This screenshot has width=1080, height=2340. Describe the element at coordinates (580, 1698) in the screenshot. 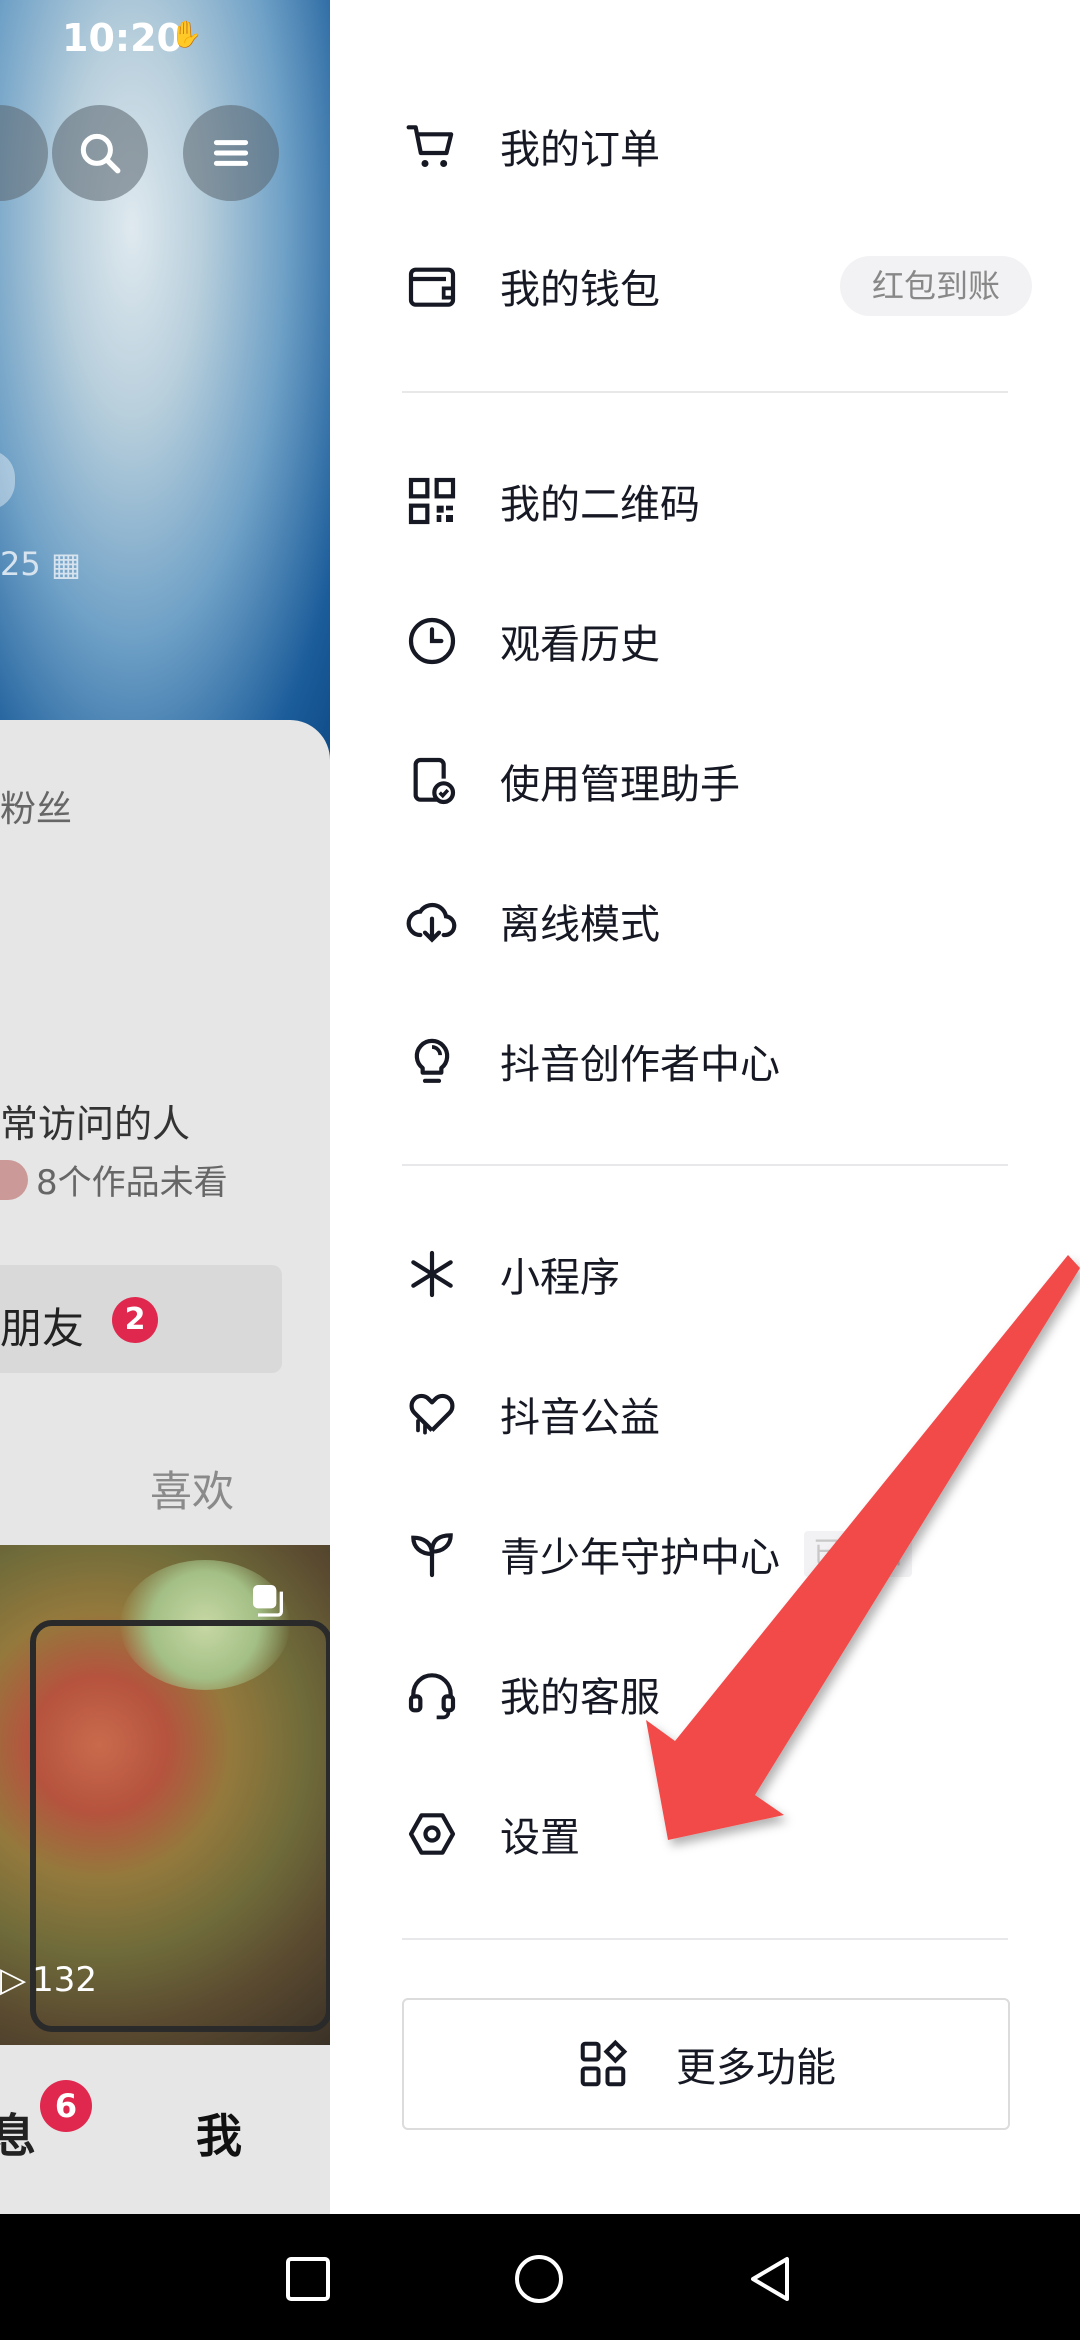

I see `menu-label: 我的客服` at that location.